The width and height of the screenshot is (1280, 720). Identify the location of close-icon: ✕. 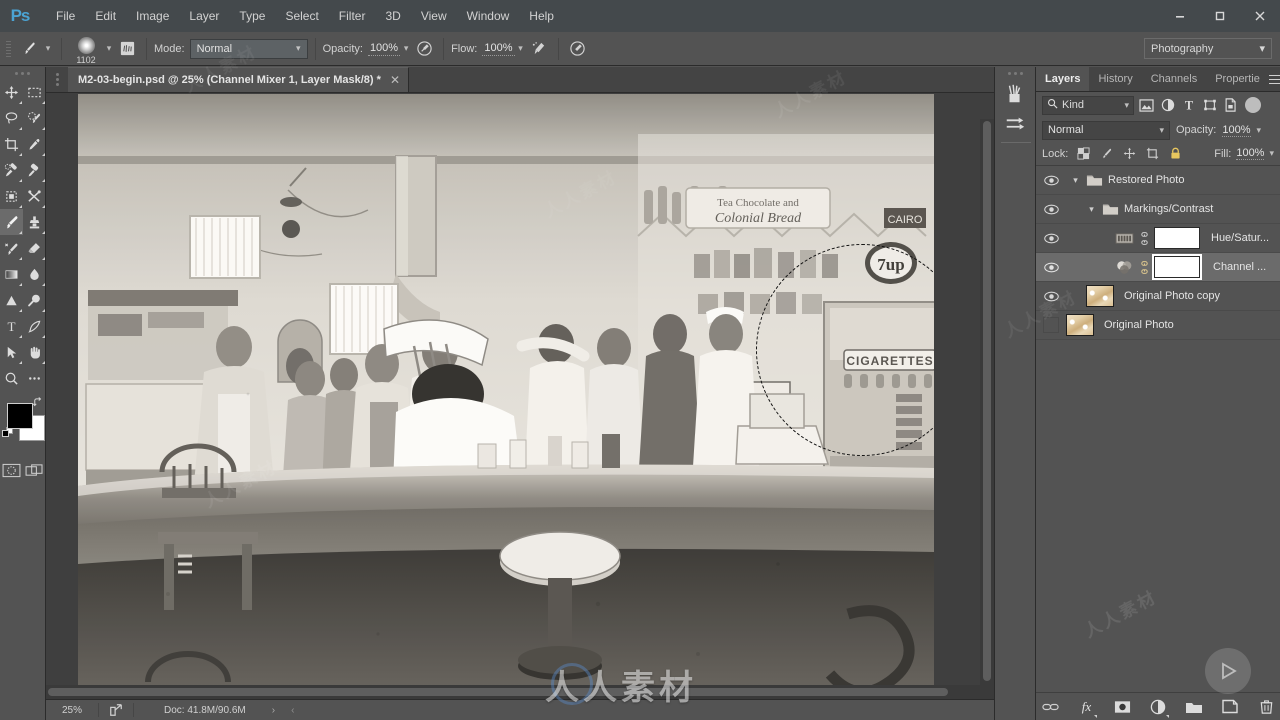
(395, 80).